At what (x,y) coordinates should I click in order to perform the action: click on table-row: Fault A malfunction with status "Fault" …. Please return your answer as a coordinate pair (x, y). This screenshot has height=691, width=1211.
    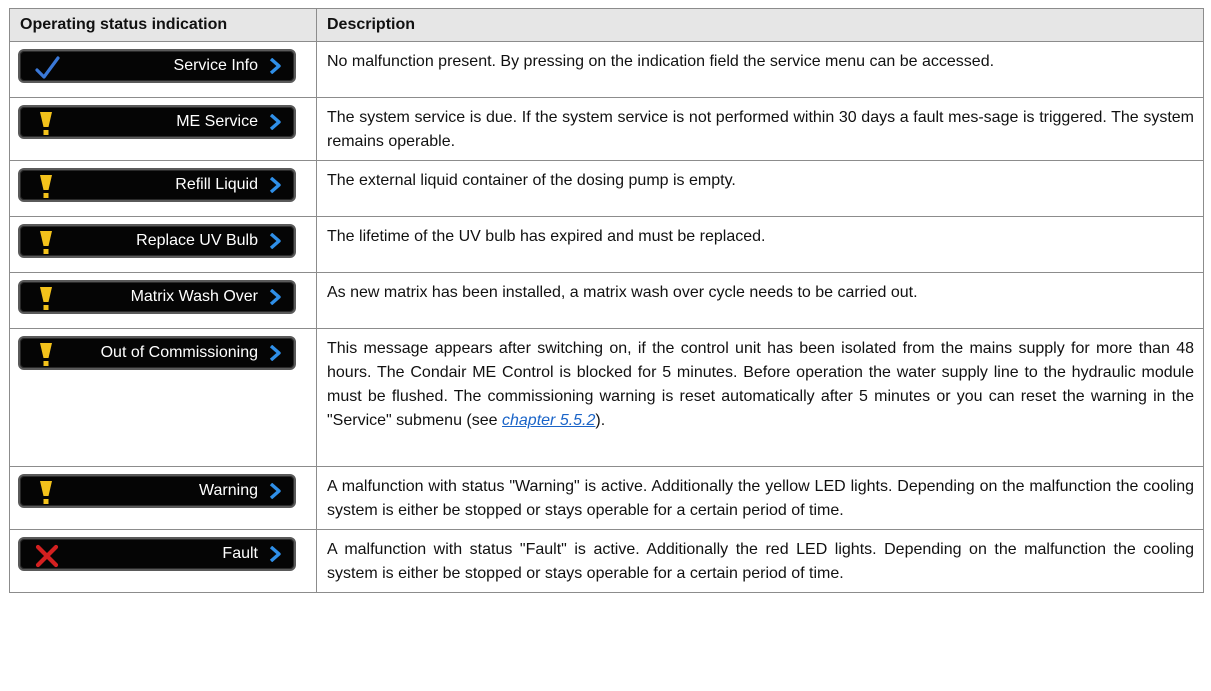
    Looking at the image, I should click on (606, 561).